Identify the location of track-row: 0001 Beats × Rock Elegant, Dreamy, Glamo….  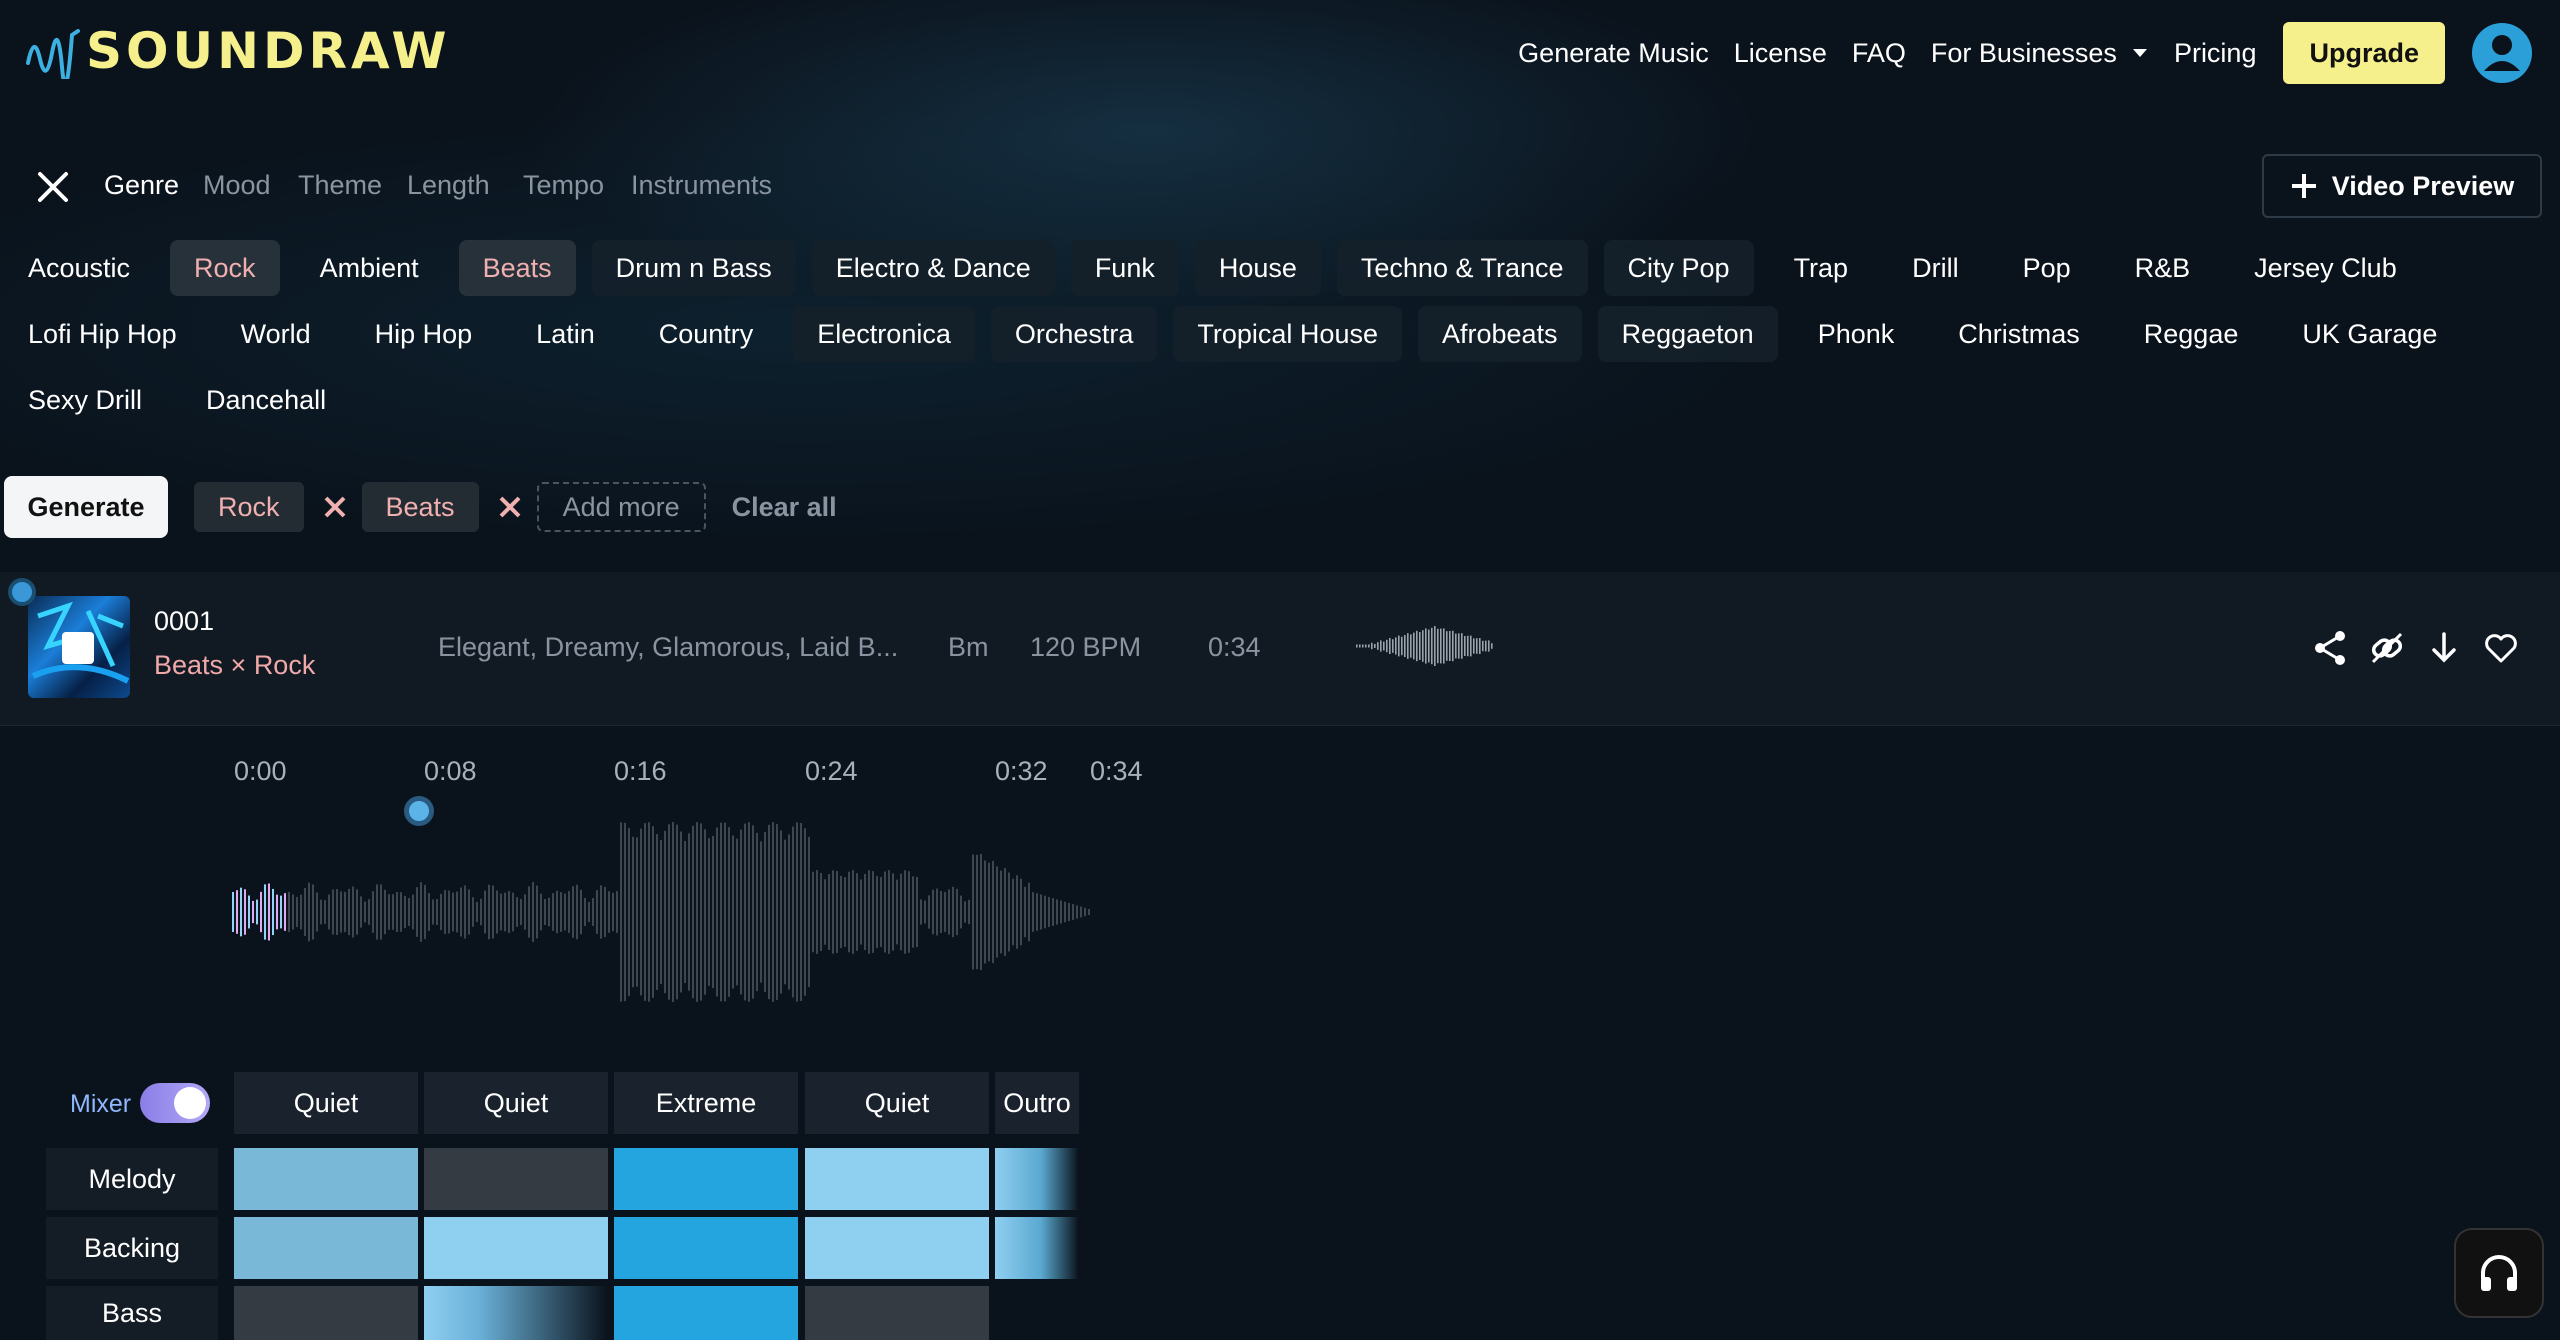
(1280, 649).